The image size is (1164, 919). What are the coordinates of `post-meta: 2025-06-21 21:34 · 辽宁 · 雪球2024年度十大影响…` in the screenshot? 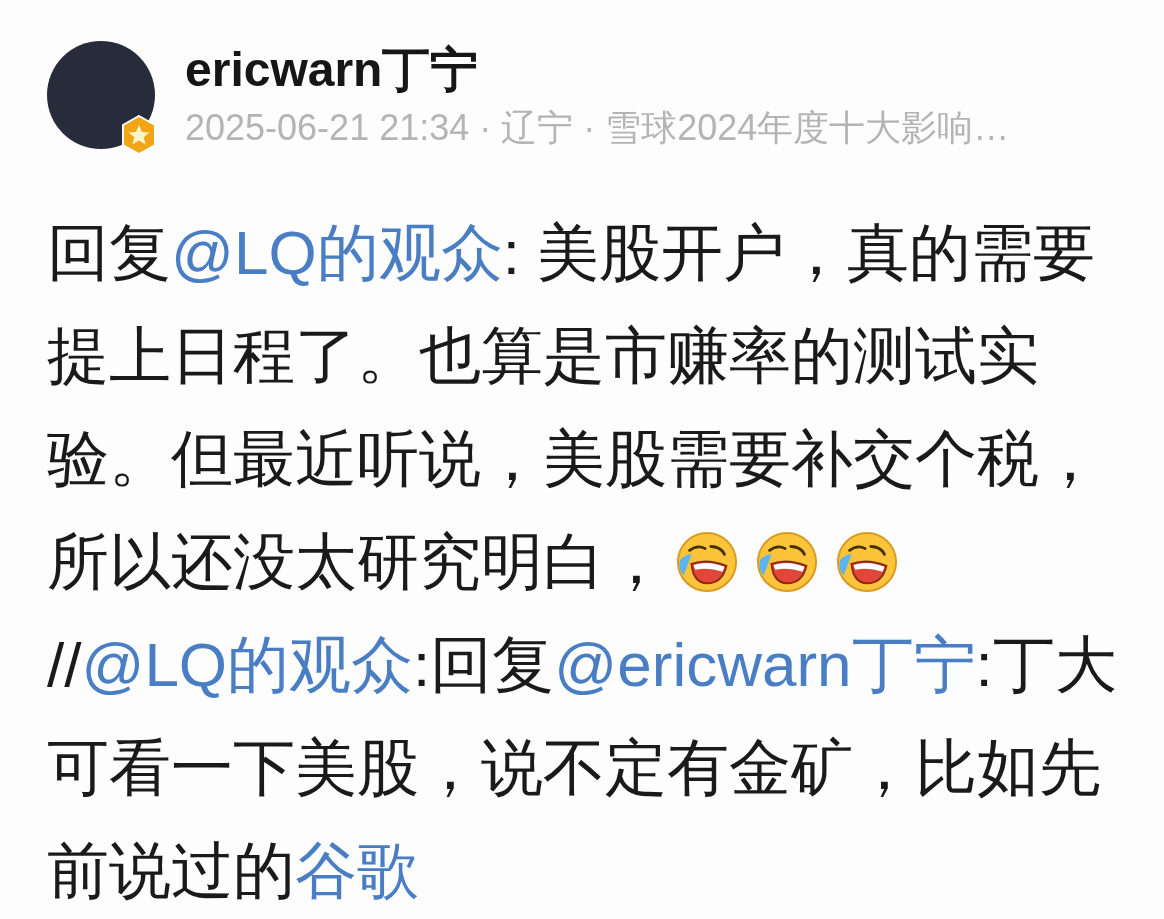 It's located at (597, 128).